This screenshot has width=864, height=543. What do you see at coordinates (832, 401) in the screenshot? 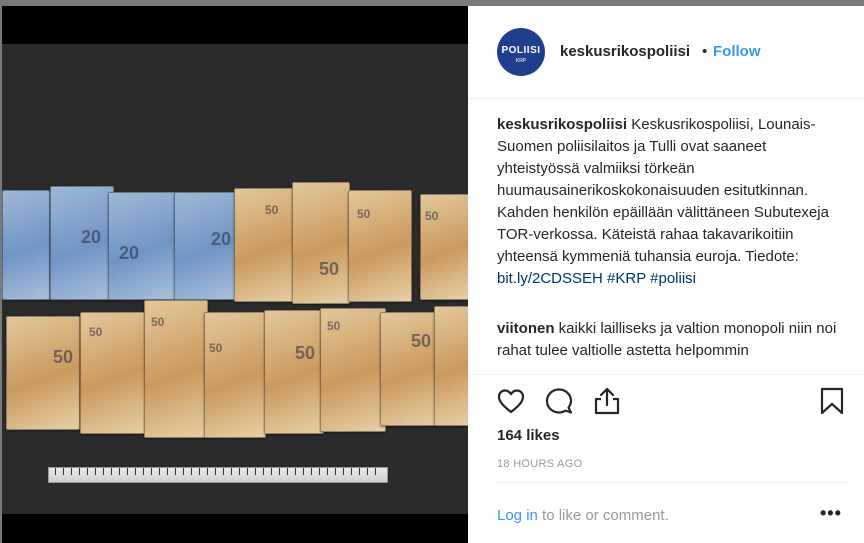
I see `bookmark-icon` at bounding box center [832, 401].